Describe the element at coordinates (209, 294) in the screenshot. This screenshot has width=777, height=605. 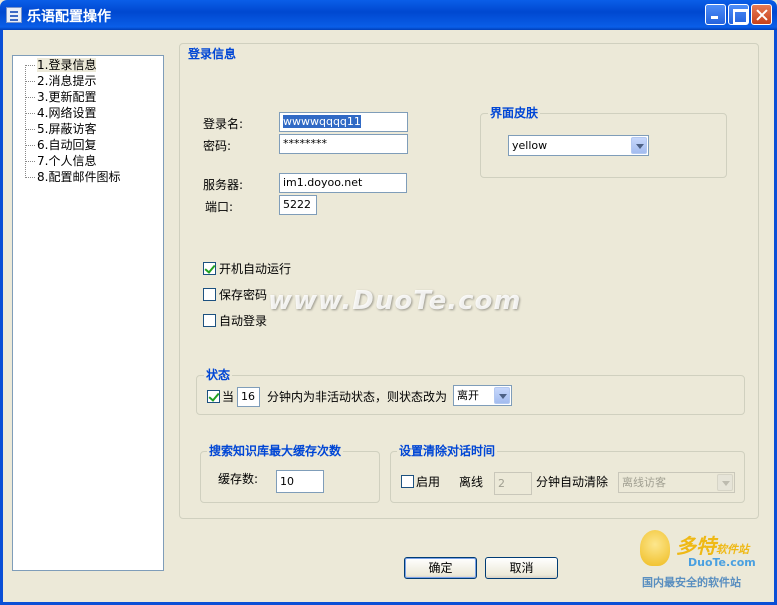
I see `save-password-checkbox` at that location.